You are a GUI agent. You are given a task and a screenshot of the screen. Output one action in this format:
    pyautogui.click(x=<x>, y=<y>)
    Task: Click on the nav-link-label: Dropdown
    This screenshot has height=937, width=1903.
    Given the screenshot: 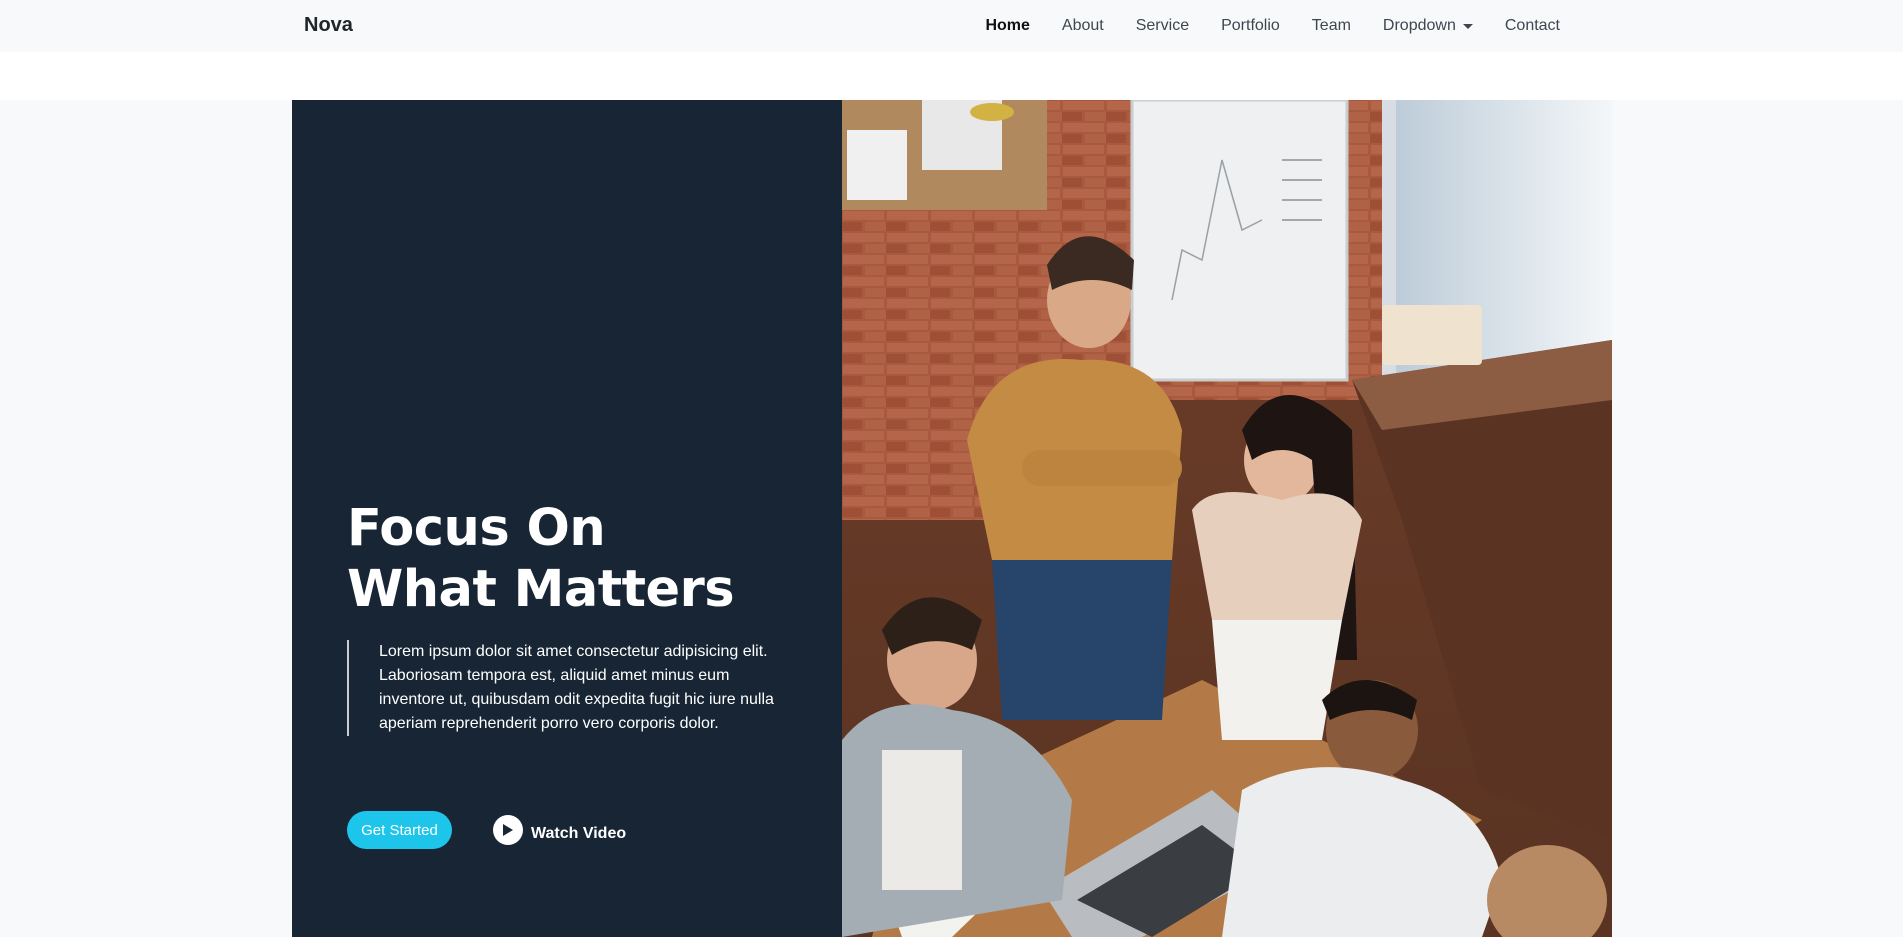 What is the action you would take?
    pyautogui.click(x=1419, y=25)
    